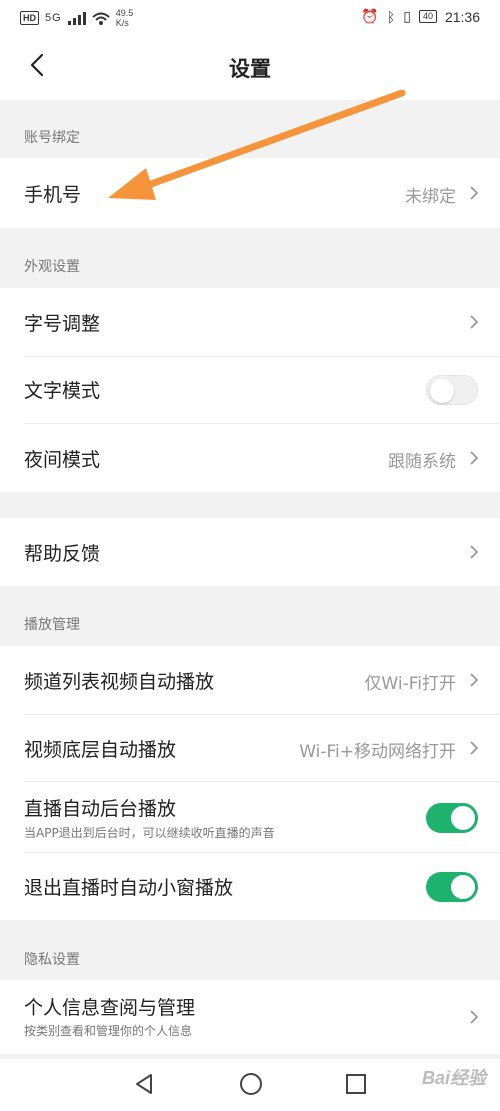  Describe the element at coordinates (370, 16) in the screenshot. I see `alarm-icon: ⏰` at that location.